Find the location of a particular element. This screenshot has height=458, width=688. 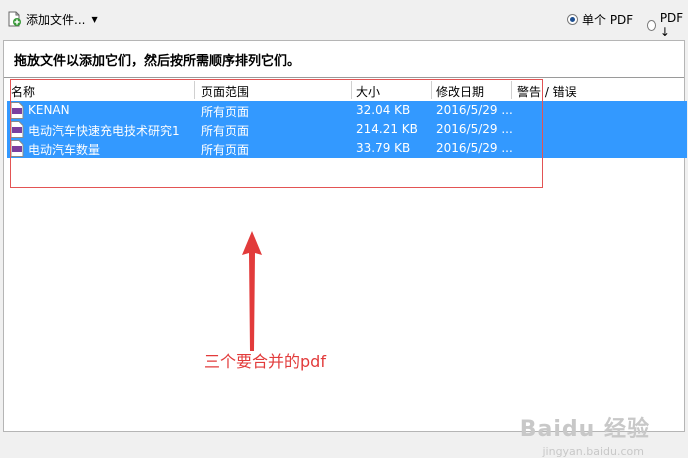

watermark-url: jingyan.baidu.com is located at coordinates (593, 451).